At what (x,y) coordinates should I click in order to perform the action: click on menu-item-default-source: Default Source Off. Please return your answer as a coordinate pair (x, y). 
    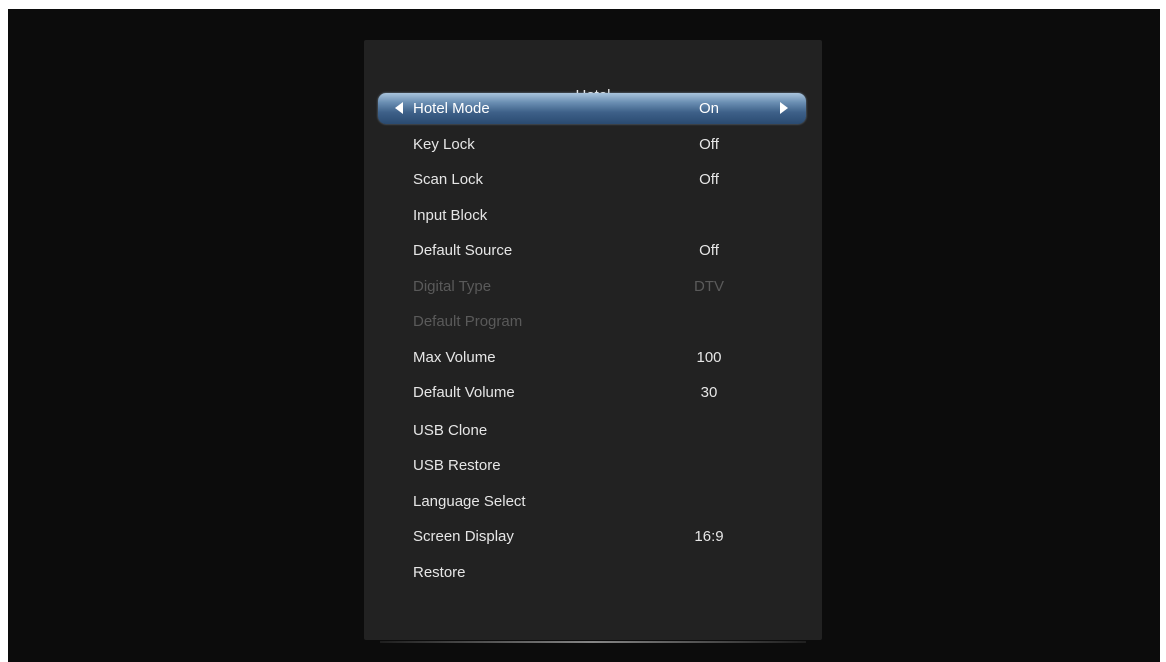
    Looking at the image, I should click on (593, 250).